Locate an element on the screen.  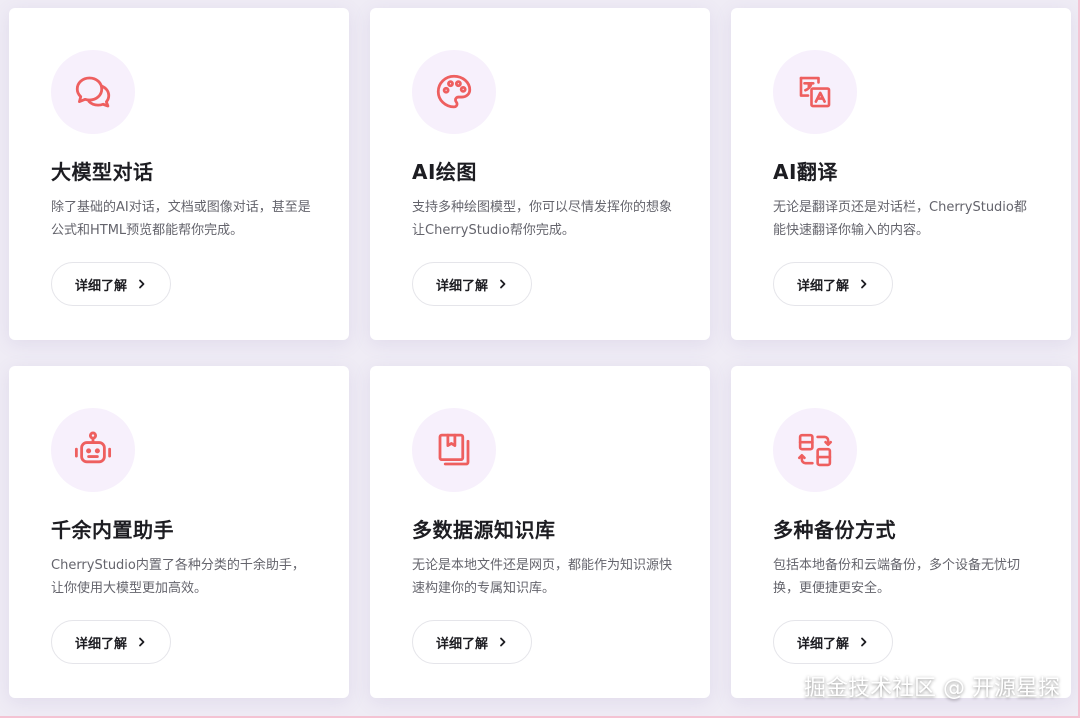
translate-icon is located at coordinates (815, 92).